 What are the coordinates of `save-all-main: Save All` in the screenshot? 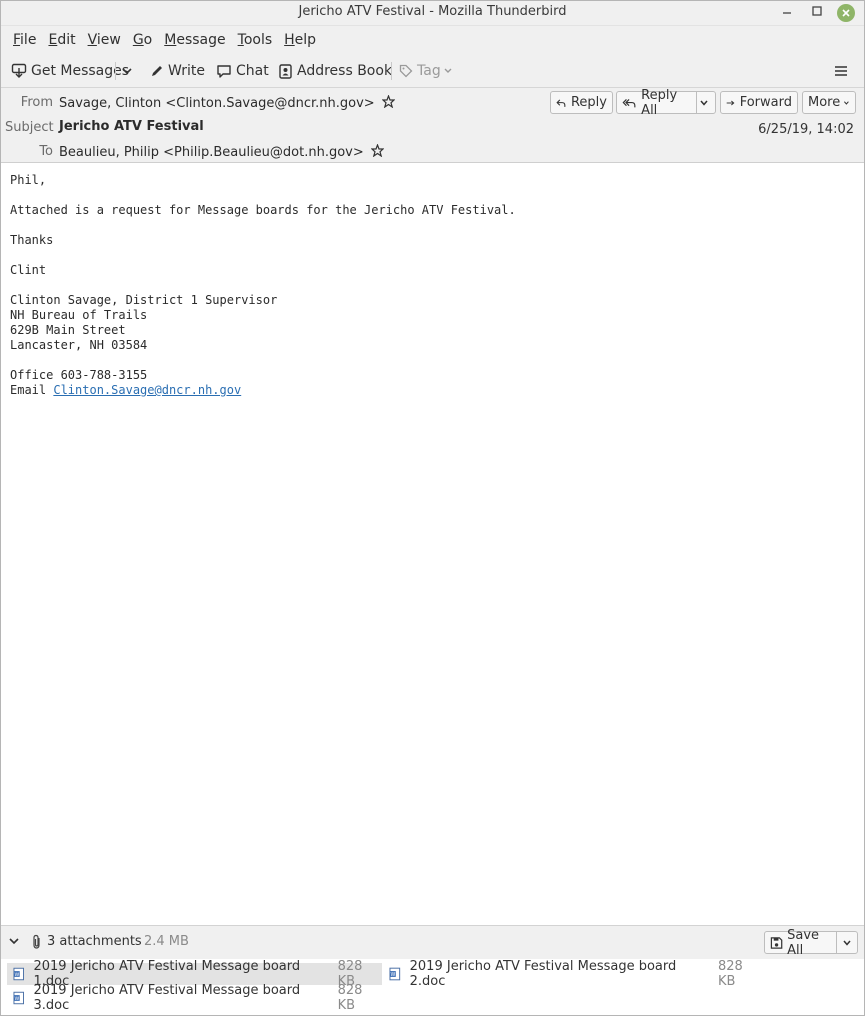 It's located at (801, 943).